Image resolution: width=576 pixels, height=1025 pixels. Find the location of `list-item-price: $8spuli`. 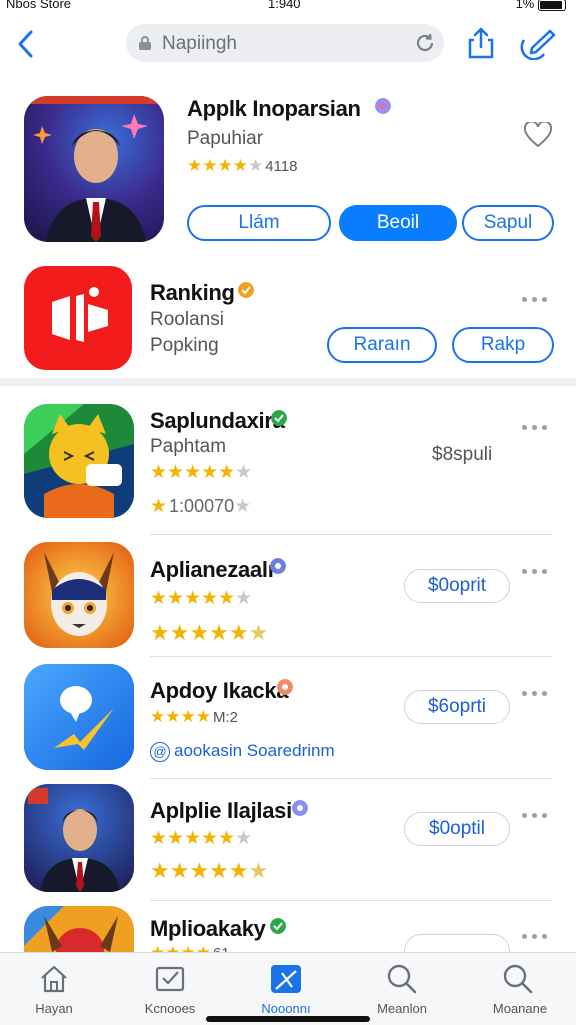

list-item-price: $8spuli is located at coordinates (462, 455).